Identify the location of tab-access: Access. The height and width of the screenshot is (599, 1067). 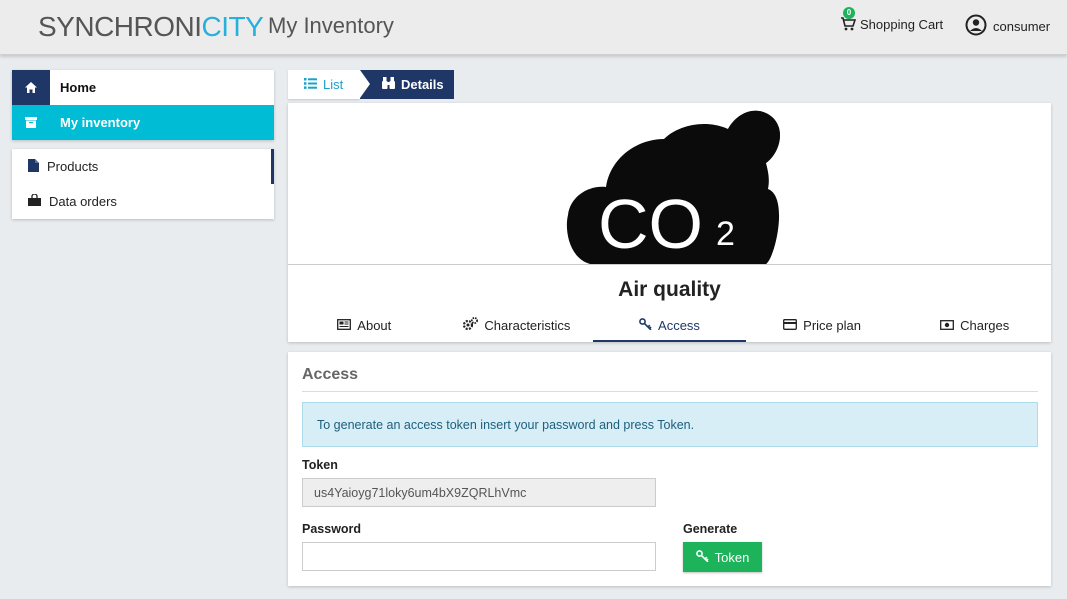
(669, 325).